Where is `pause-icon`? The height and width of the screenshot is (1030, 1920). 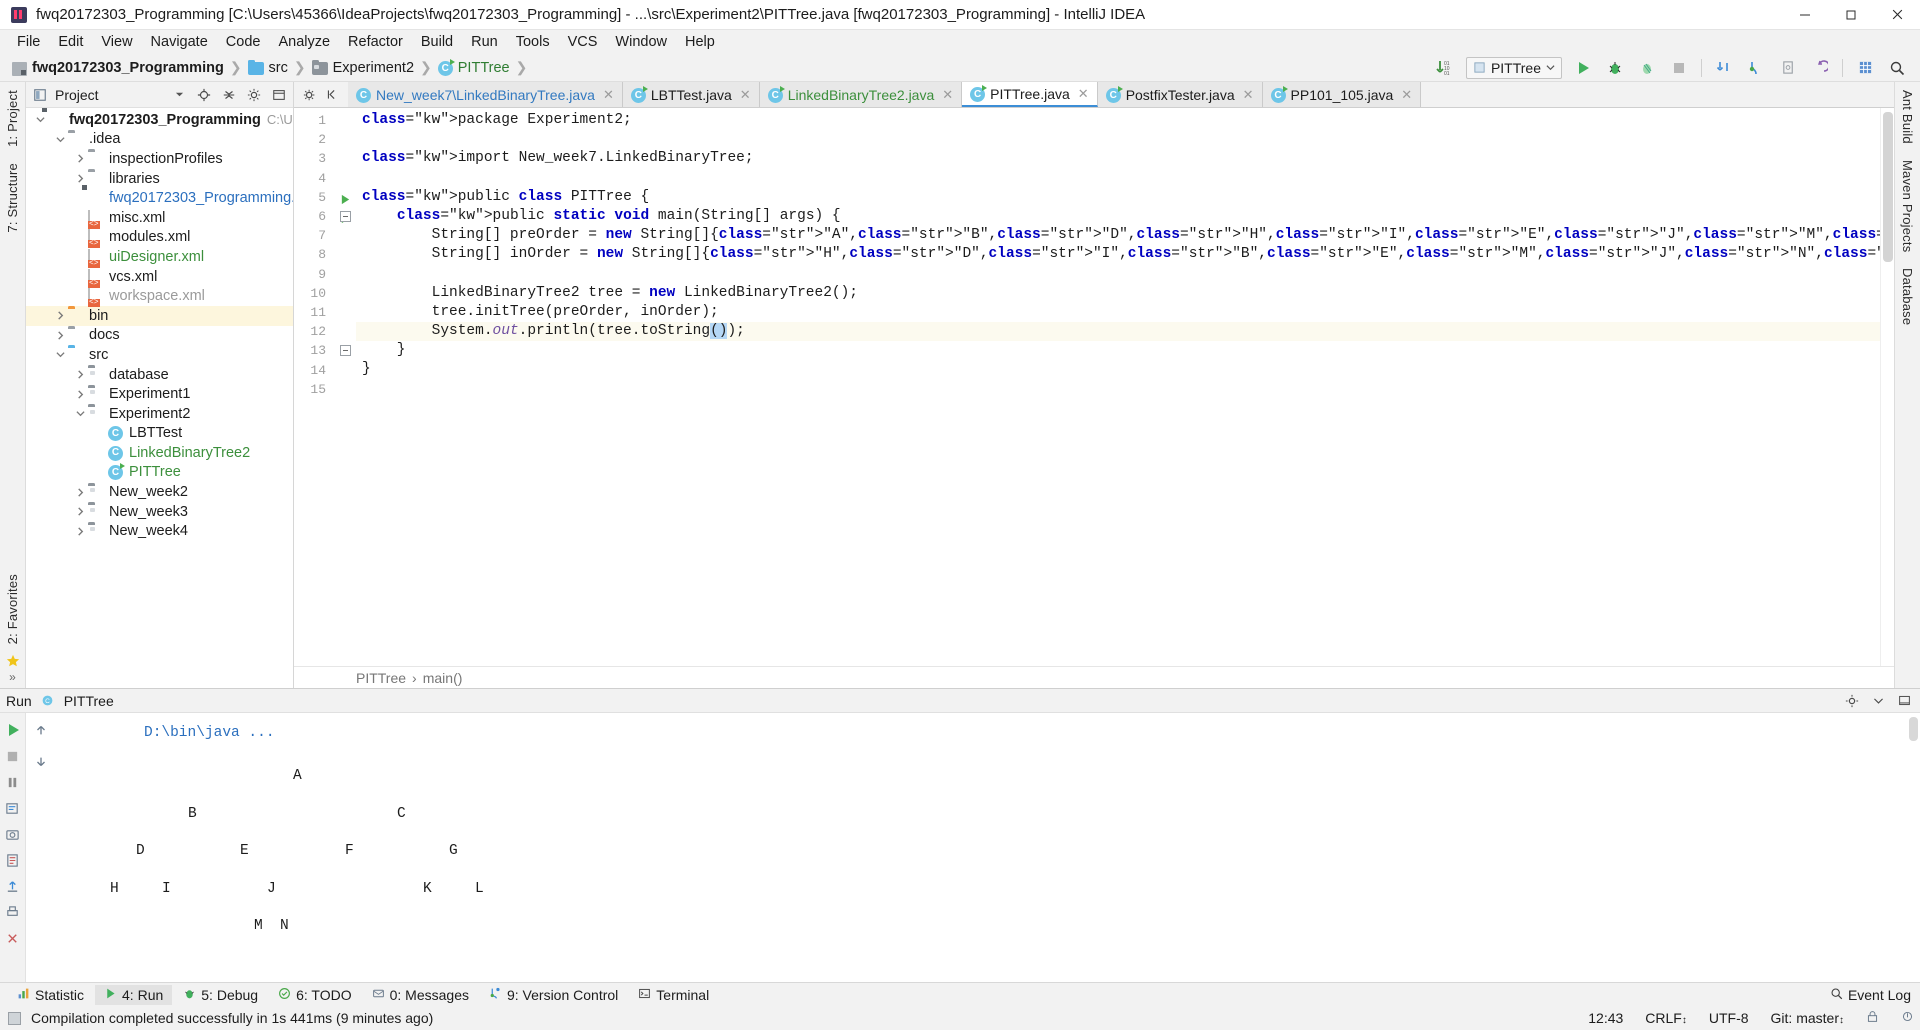 pause-icon is located at coordinates (13, 782).